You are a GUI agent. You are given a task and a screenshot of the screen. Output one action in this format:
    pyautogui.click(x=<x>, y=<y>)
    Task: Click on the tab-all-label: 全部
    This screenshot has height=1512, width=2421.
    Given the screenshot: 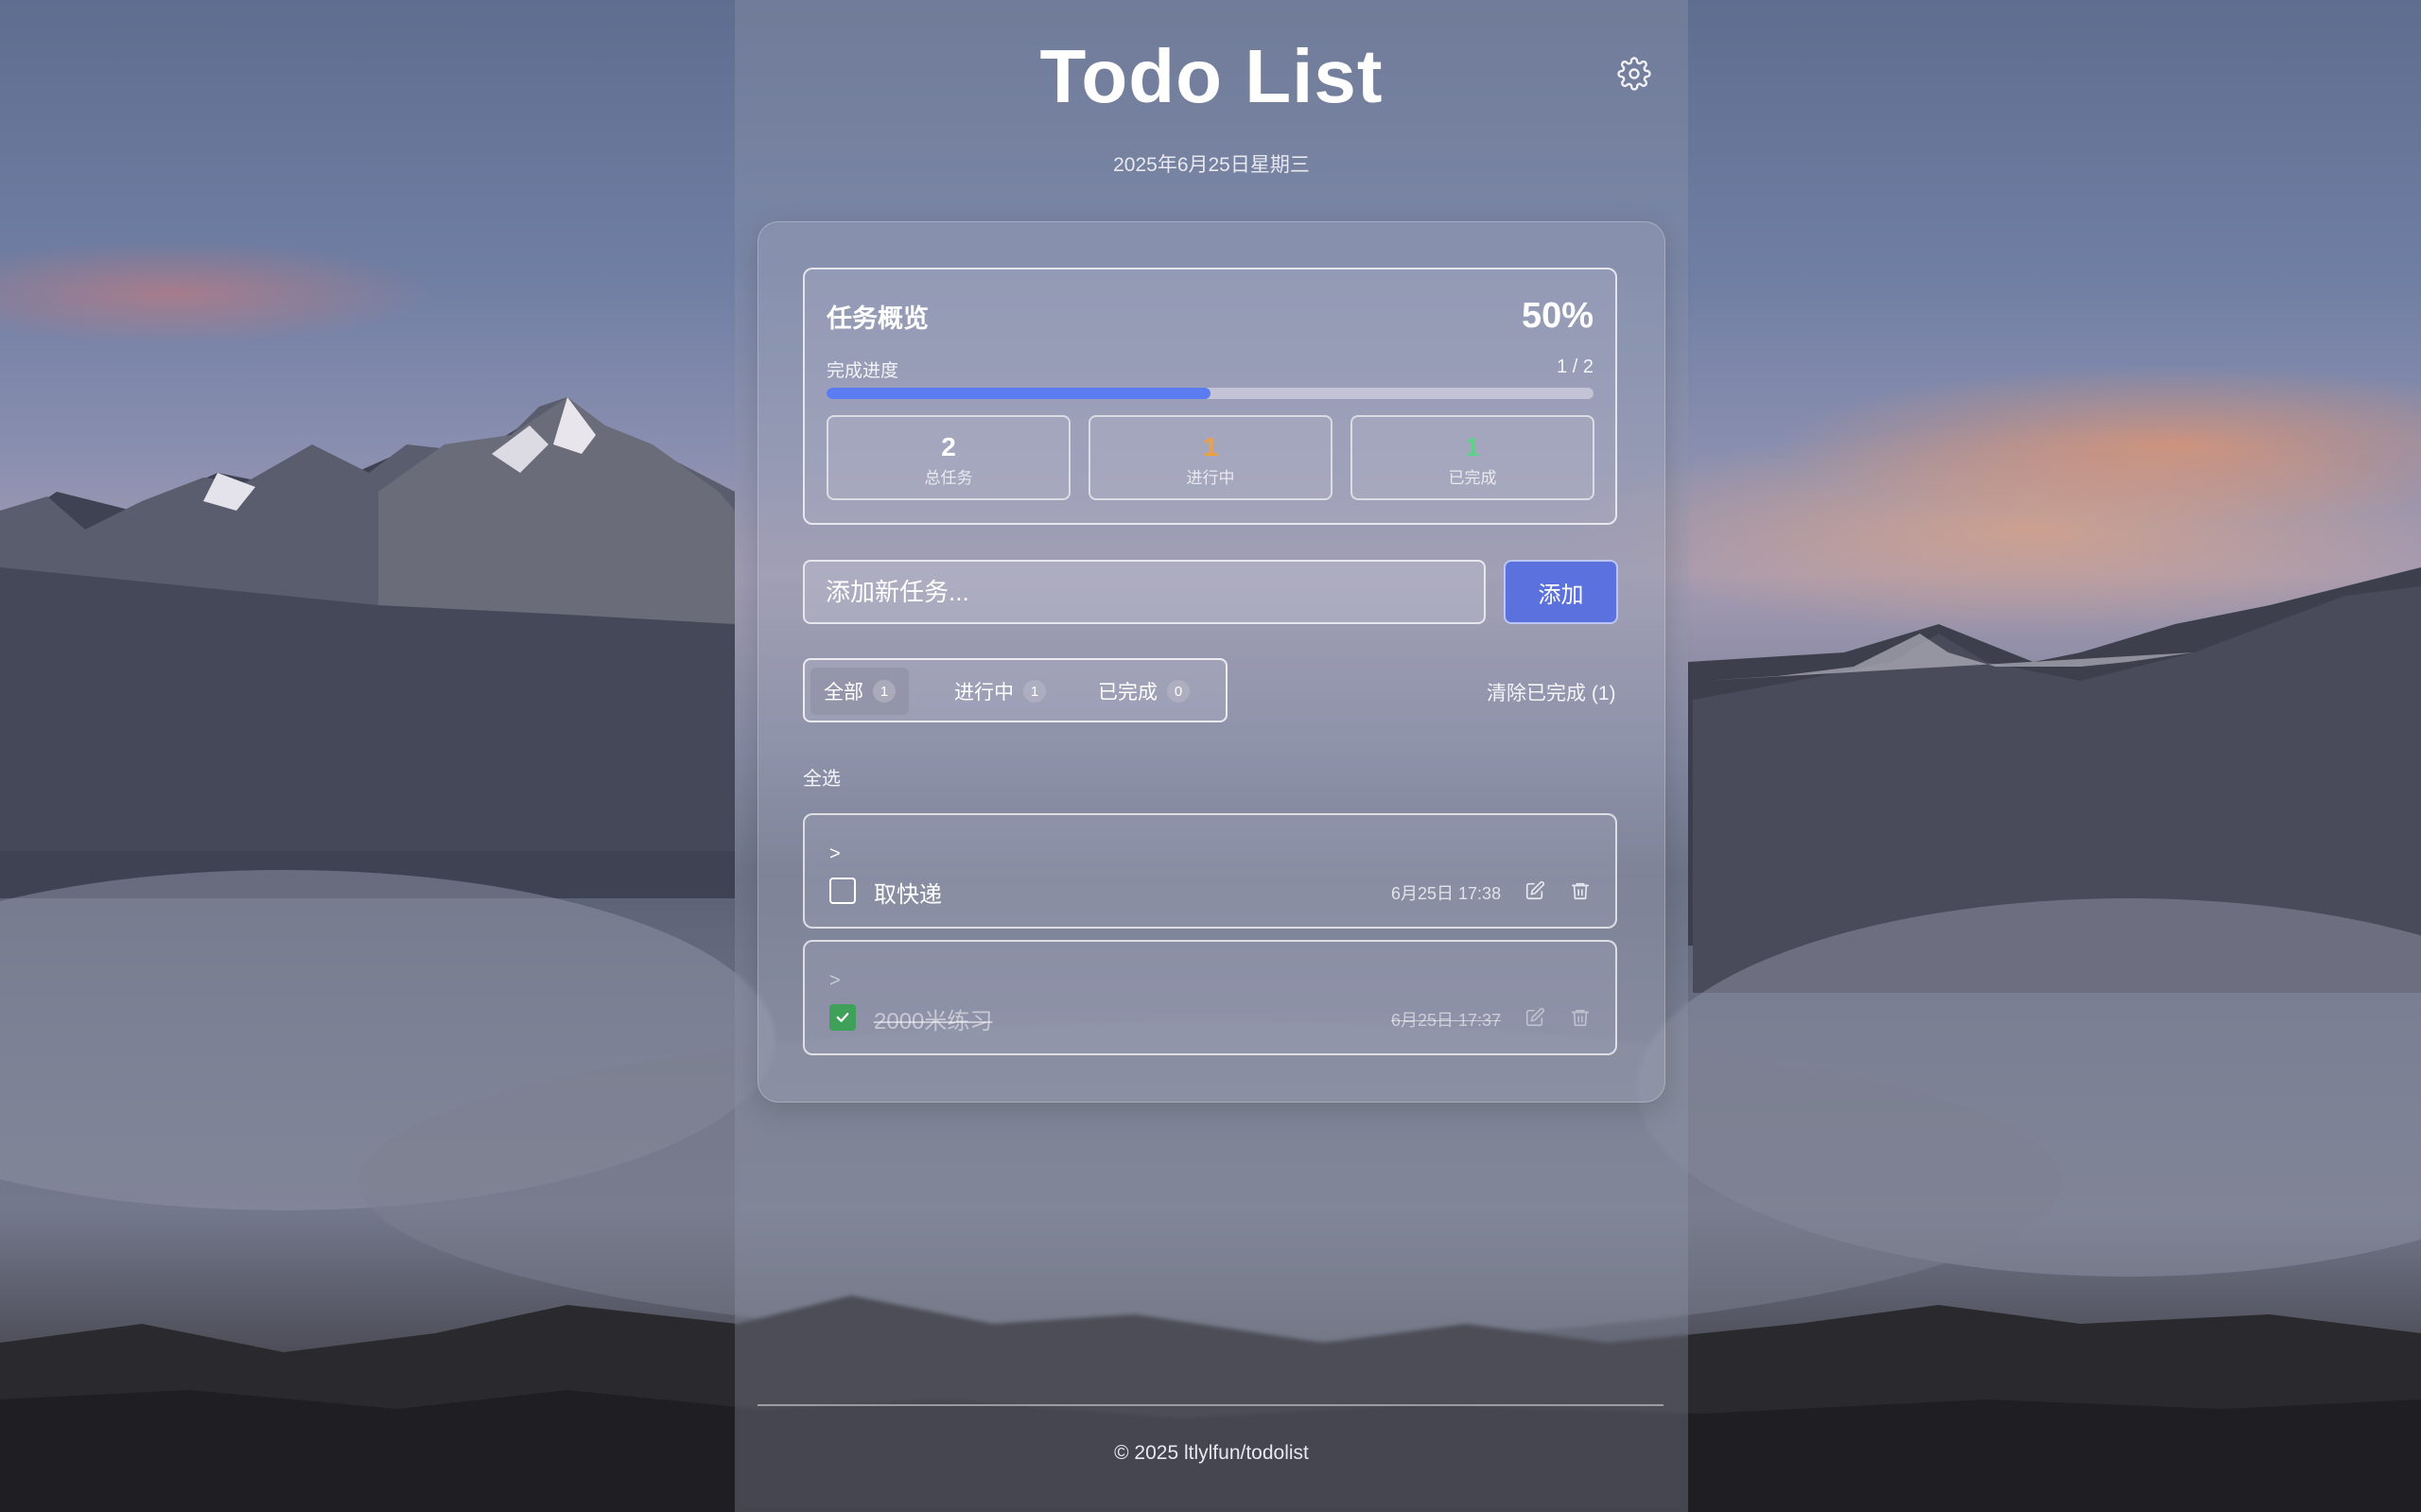 What is the action you would take?
    pyautogui.click(x=843, y=693)
    